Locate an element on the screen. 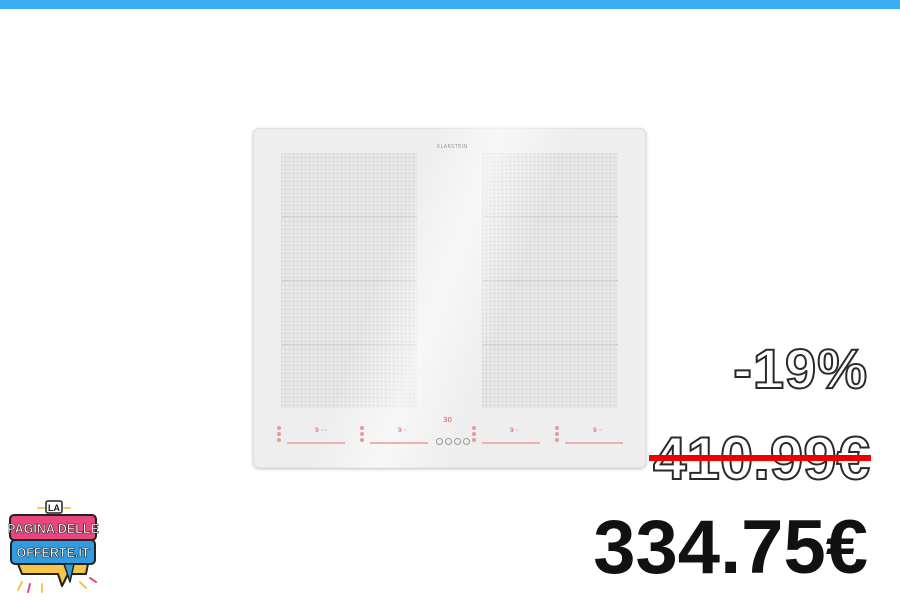 This screenshot has height=600, width=900. logo-text-offerte: OFFERTE.IT is located at coordinates (53, 553).